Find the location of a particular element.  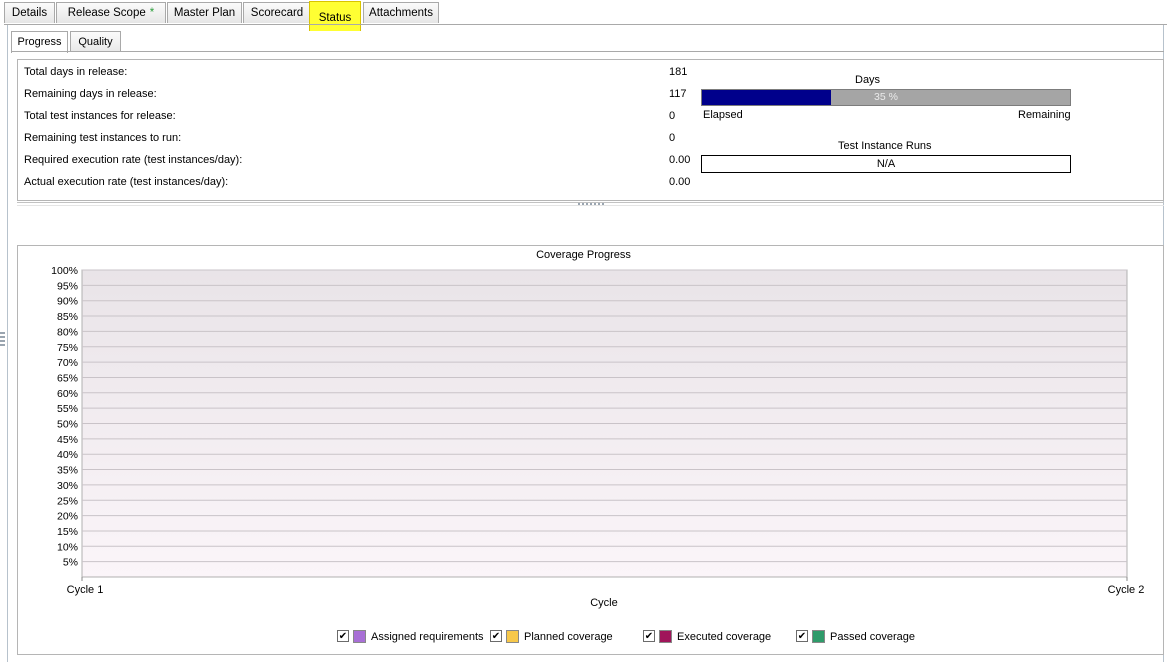

legend-label: Passed coverage is located at coordinates (872, 637).